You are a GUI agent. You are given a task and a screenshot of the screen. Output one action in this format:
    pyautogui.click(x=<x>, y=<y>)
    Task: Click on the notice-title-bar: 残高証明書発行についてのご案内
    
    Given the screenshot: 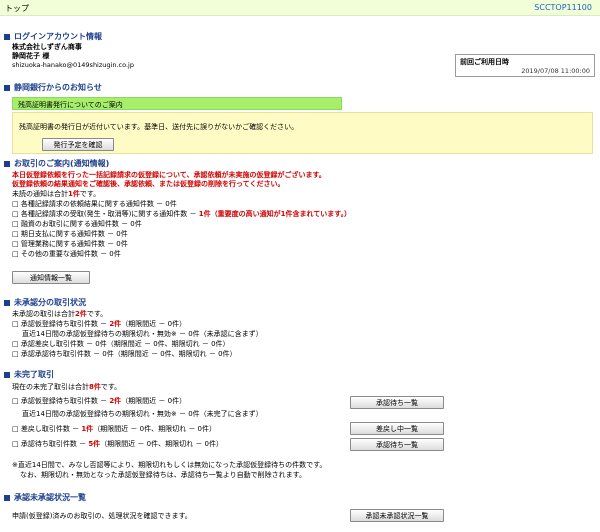 What is the action you would take?
    pyautogui.click(x=177, y=103)
    